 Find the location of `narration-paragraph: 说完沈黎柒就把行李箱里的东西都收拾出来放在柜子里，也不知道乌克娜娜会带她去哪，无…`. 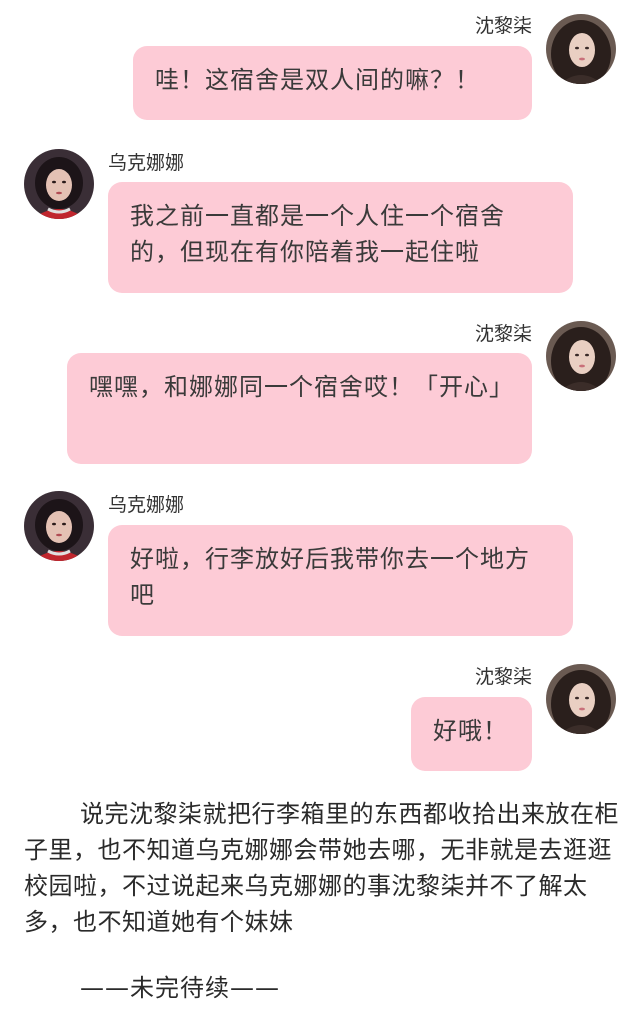

narration-paragraph: 说完沈黎柒就把行李箱里的东西都收拾出来放在柜子里，也不知道乌克娜娜会带她去哪，无… is located at coordinates (321, 868).